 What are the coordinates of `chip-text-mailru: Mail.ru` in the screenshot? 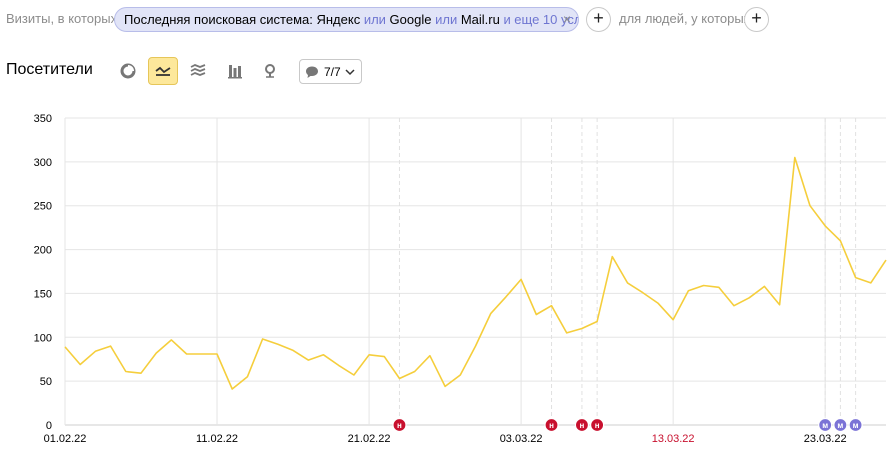 It's located at (480, 19).